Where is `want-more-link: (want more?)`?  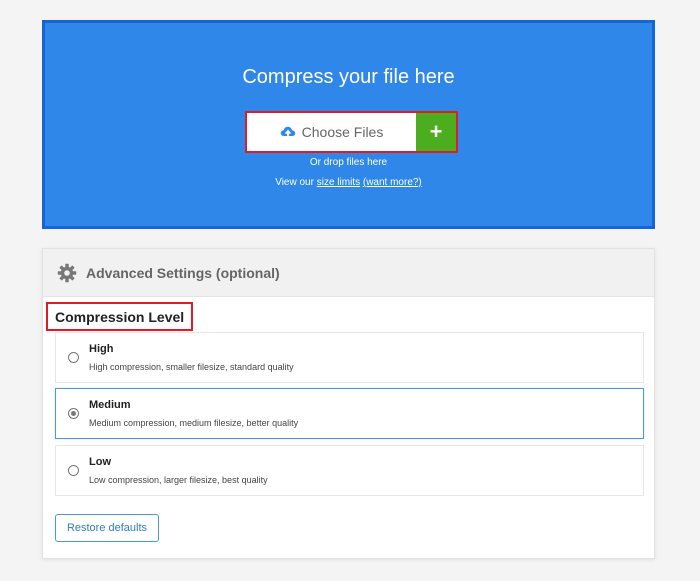
want-more-link: (want more?) is located at coordinates (392, 182).